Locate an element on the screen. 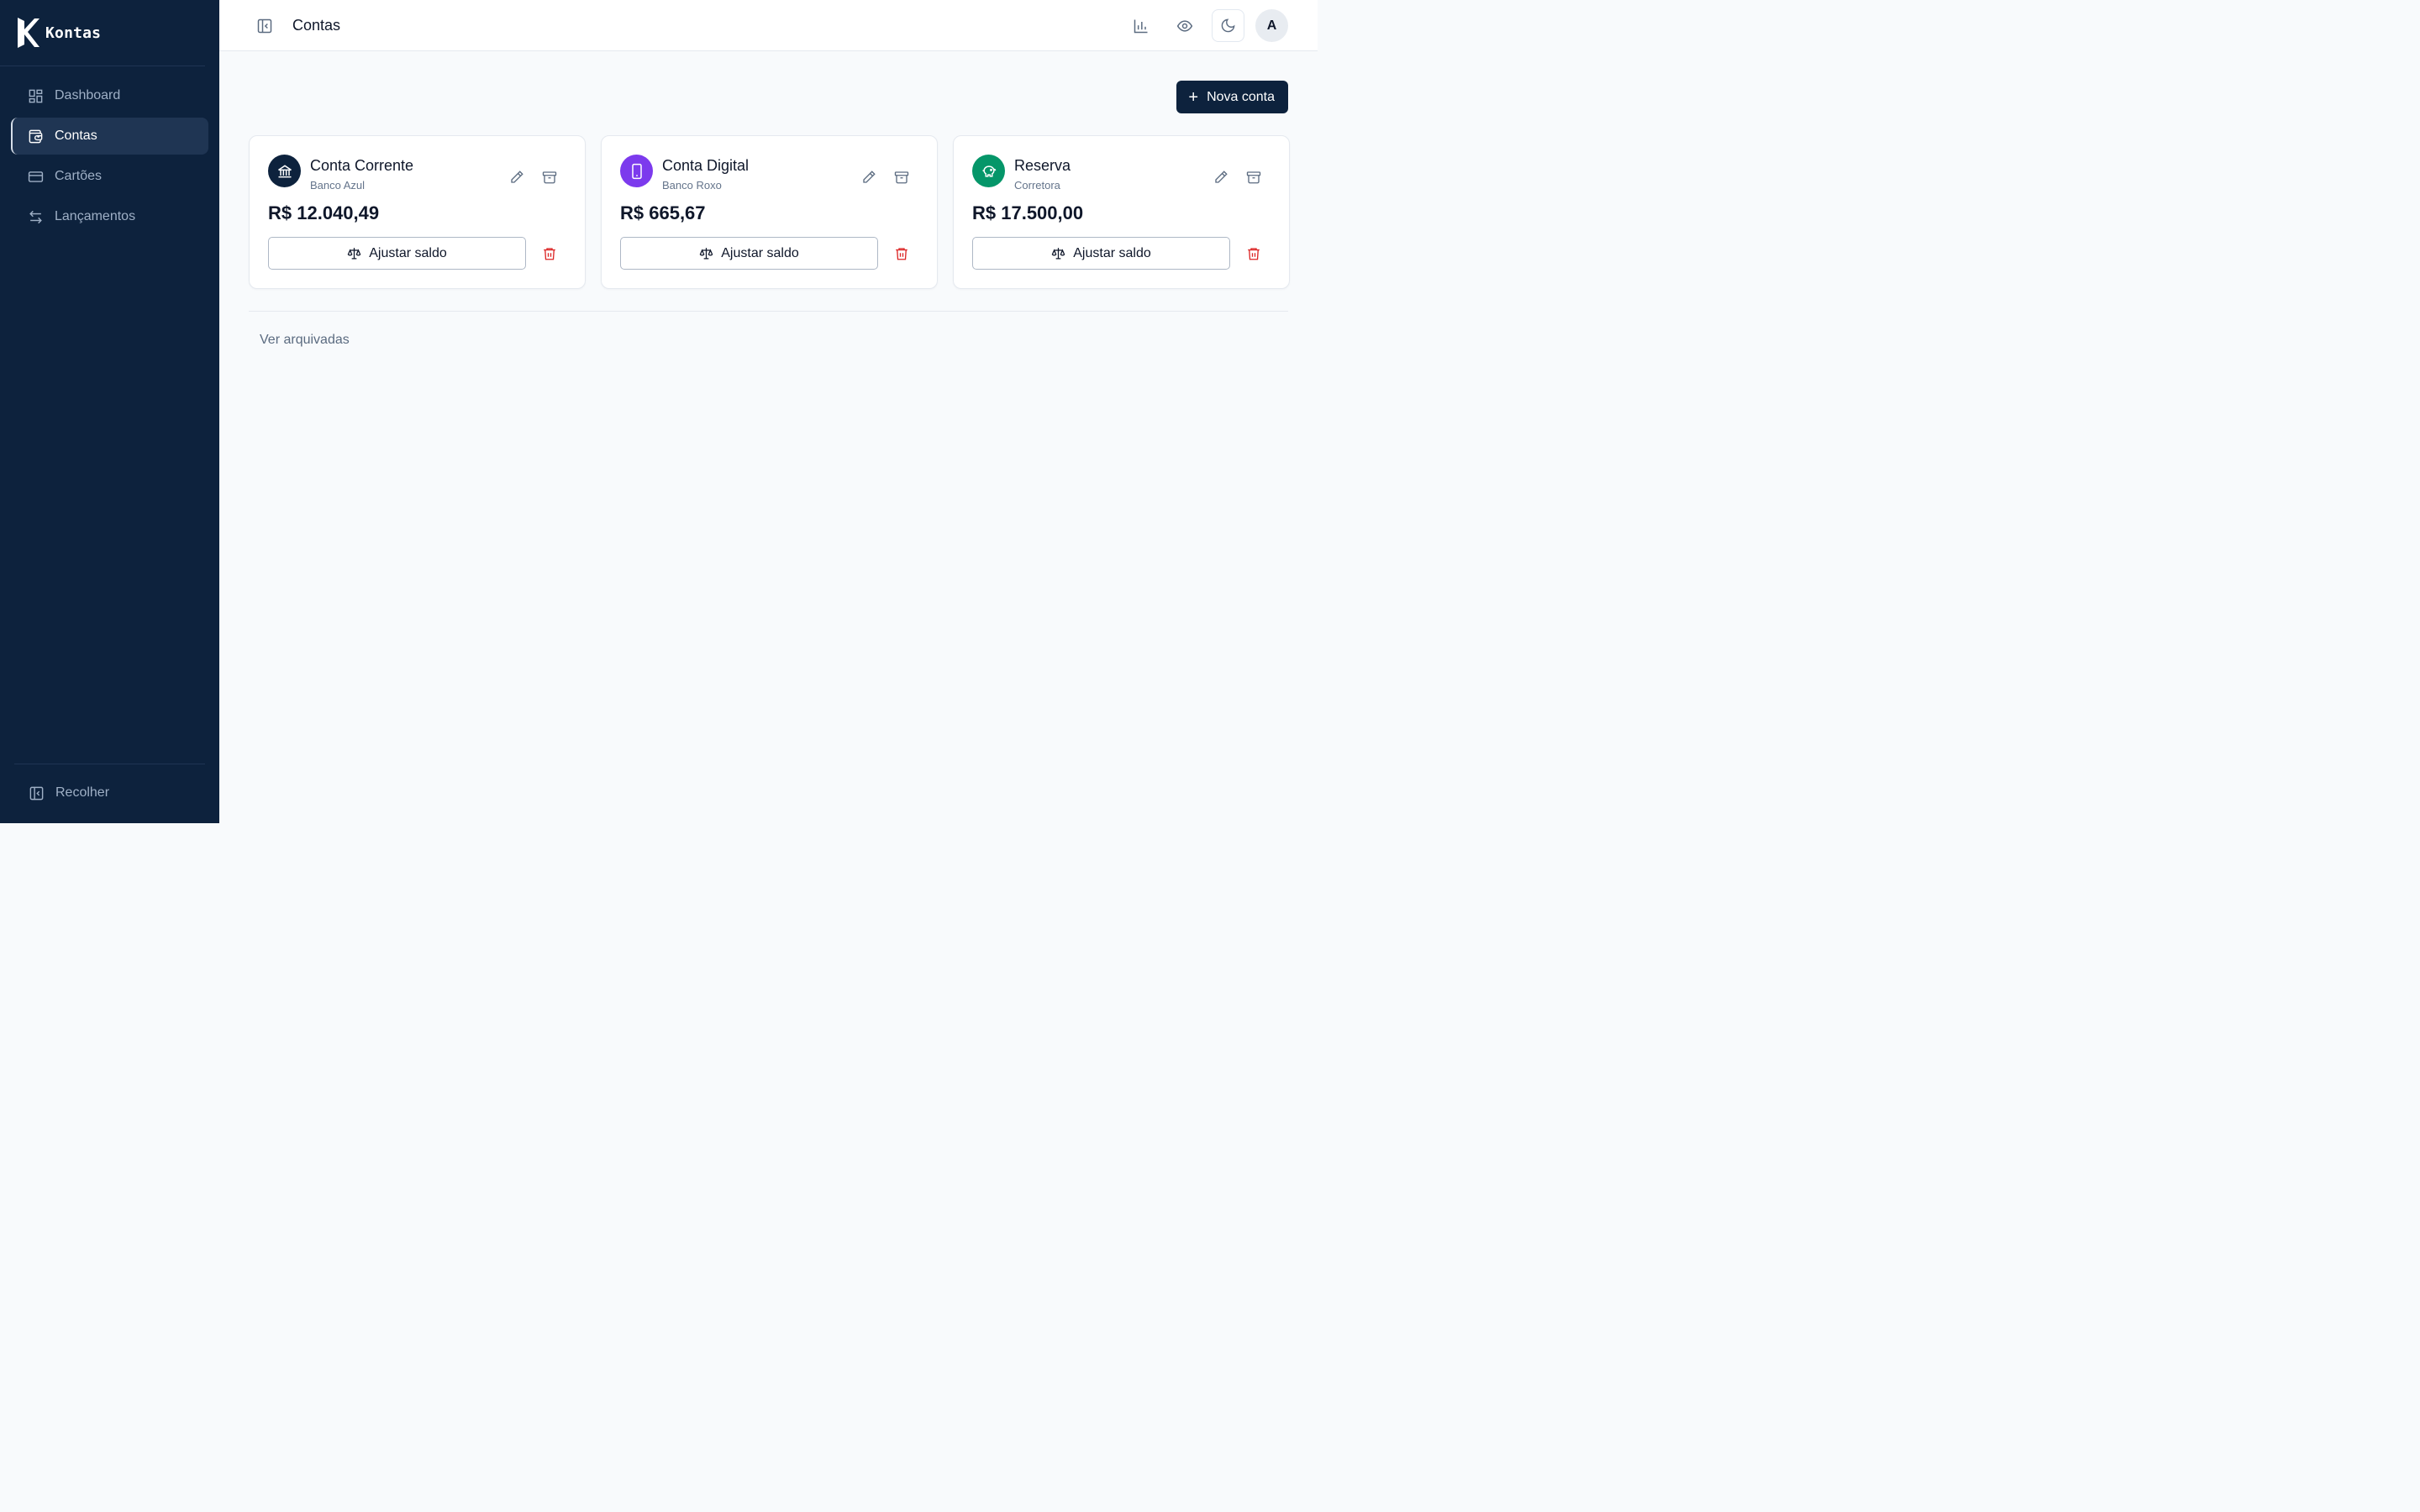  panel-left-icon is located at coordinates (264, 26).